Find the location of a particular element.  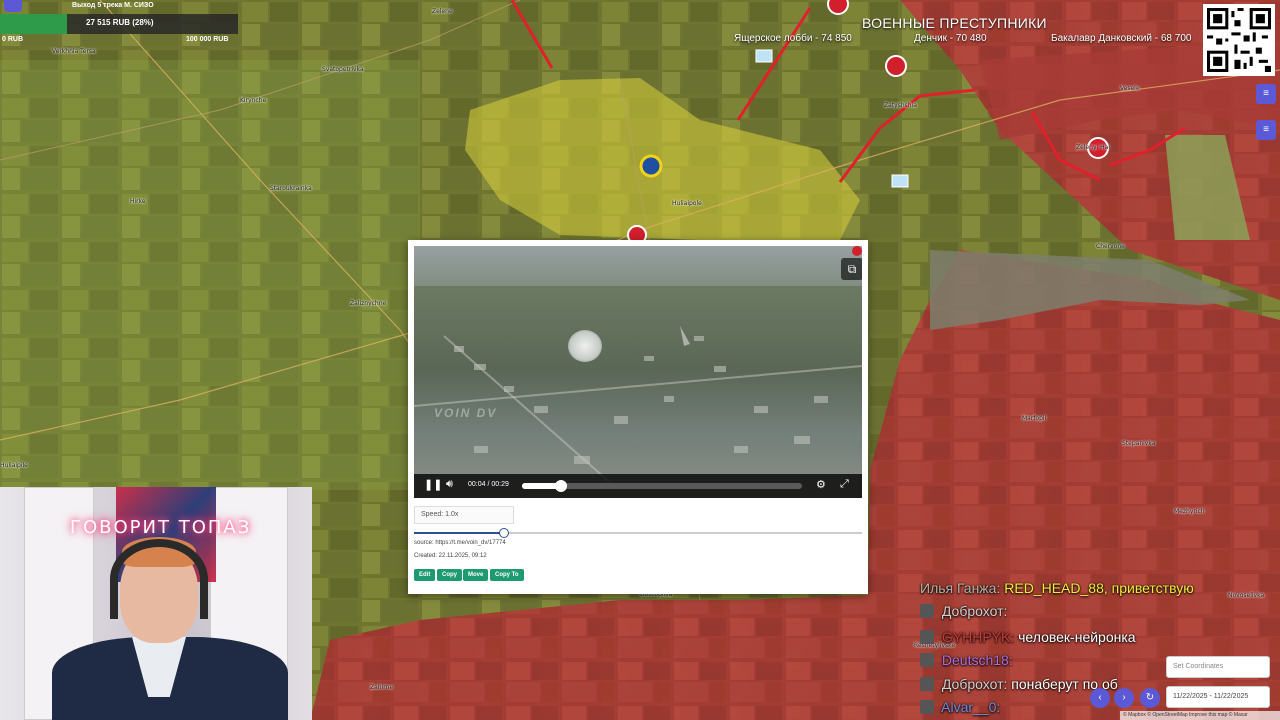

place-label: Huliaipole is located at coordinates (687, 203).